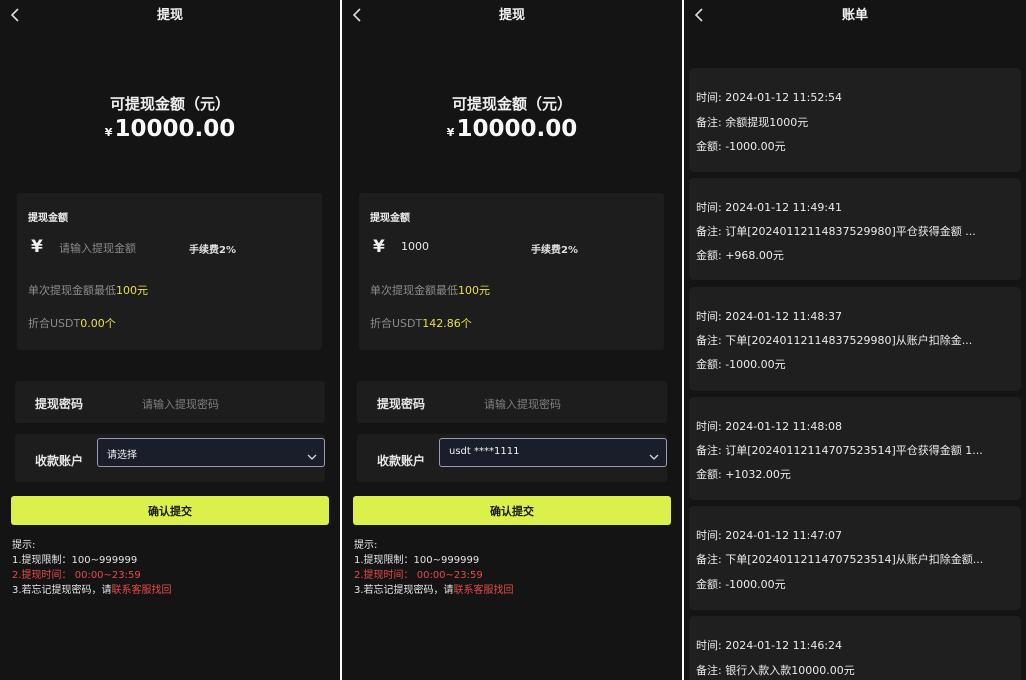  What do you see at coordinates (752, 122) in the screenshot?
I see `record-note: 备注: 余额提现1000元` at bounding box center [752, 122].